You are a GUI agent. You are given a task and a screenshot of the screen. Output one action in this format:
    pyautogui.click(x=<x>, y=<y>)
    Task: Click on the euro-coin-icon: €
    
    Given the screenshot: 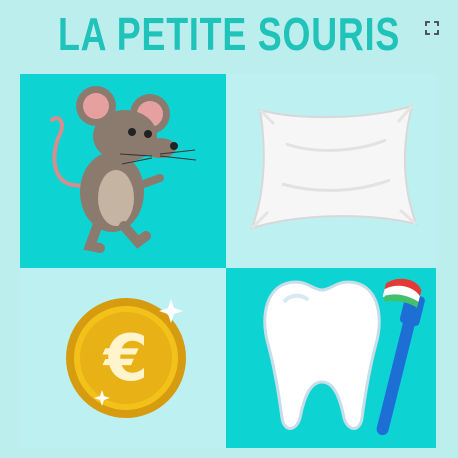 What is the action you would take?
    pyautogui.click(x=126, y=358)
    